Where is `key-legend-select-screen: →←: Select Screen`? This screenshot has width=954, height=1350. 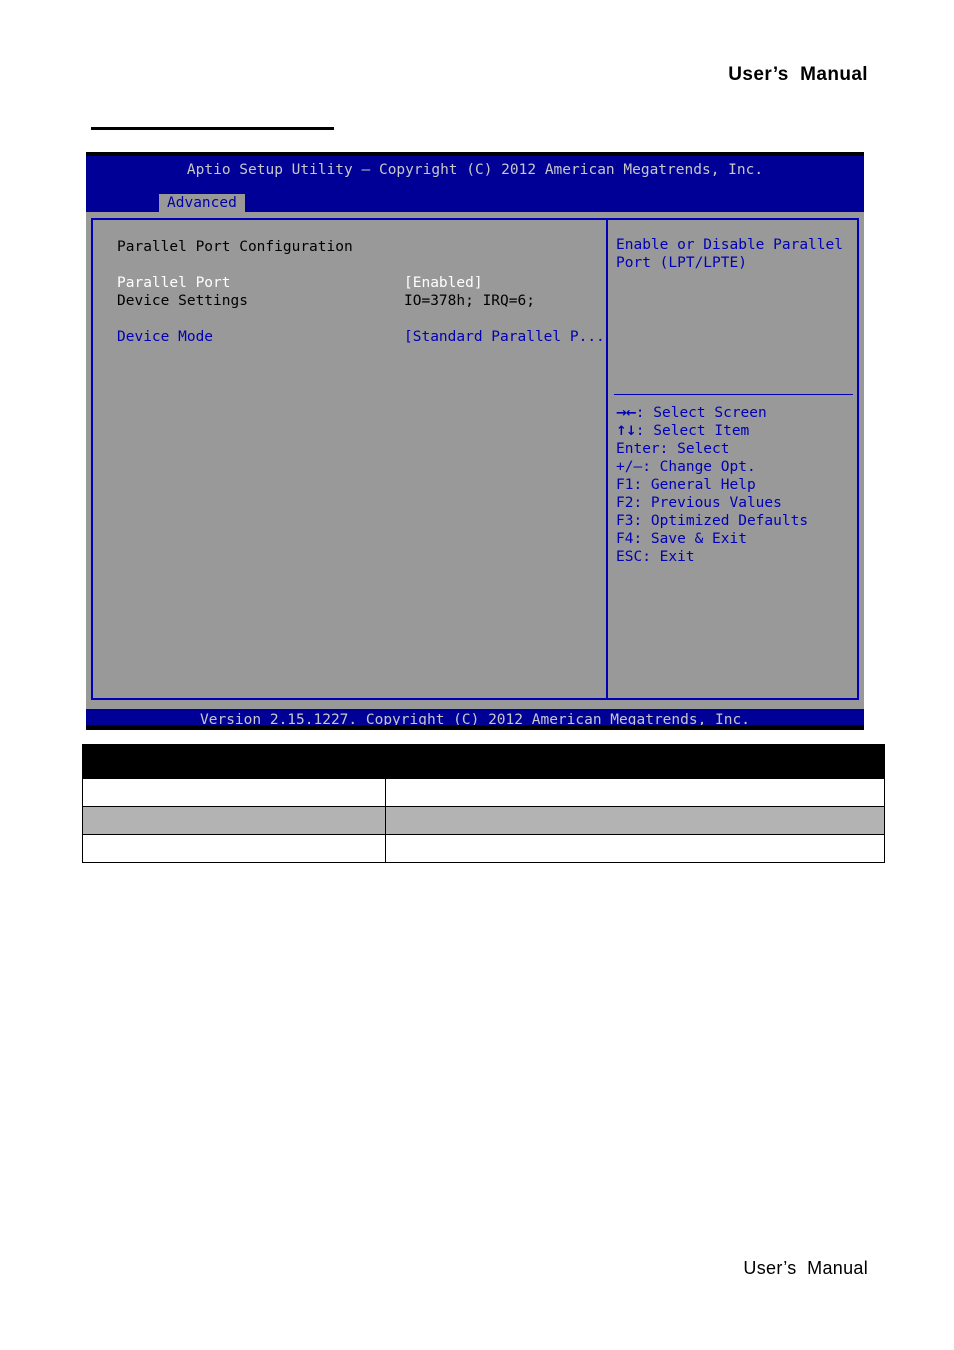 key-legend-select-screen: →←: Select Screen is located at coordinates (691, 413).